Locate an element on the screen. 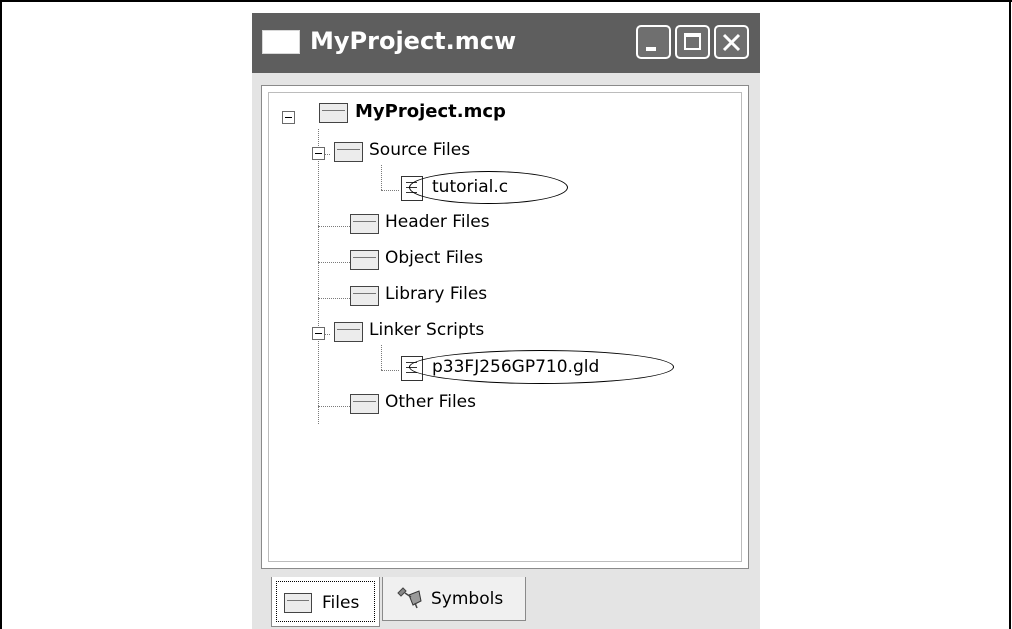  tab-strip: Files Symbols is located at coordinates (505, 599).